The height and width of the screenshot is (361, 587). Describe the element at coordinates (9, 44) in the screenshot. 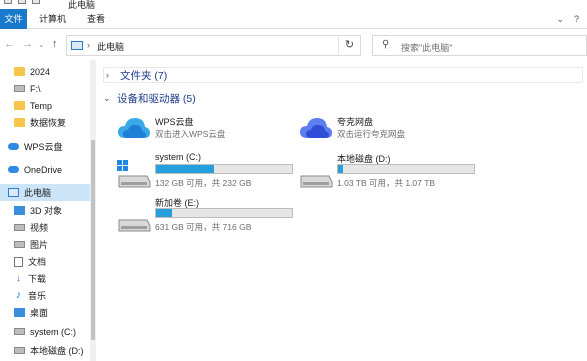

I see `back-arrow-icon: ←` at that location.